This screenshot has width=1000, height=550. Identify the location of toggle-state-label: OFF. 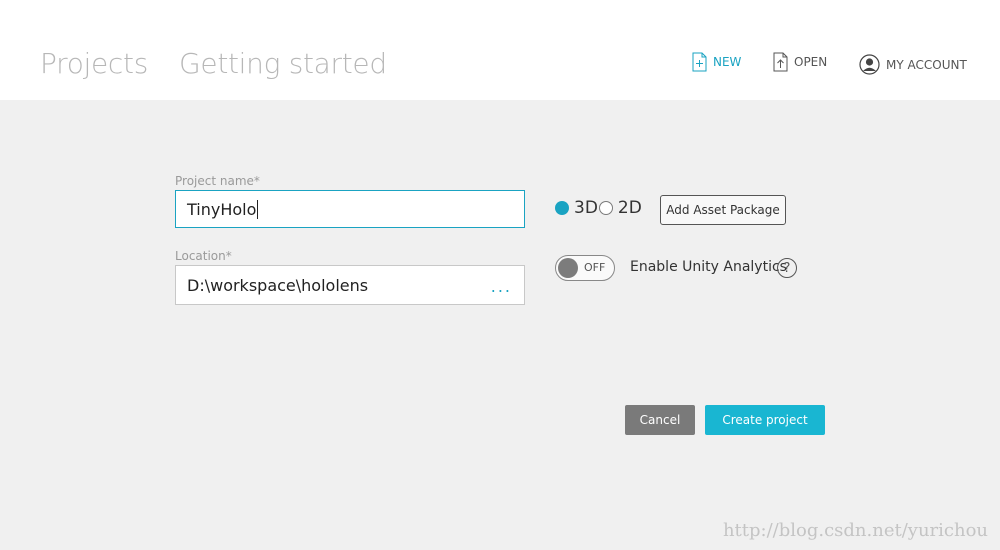
(595, 267).